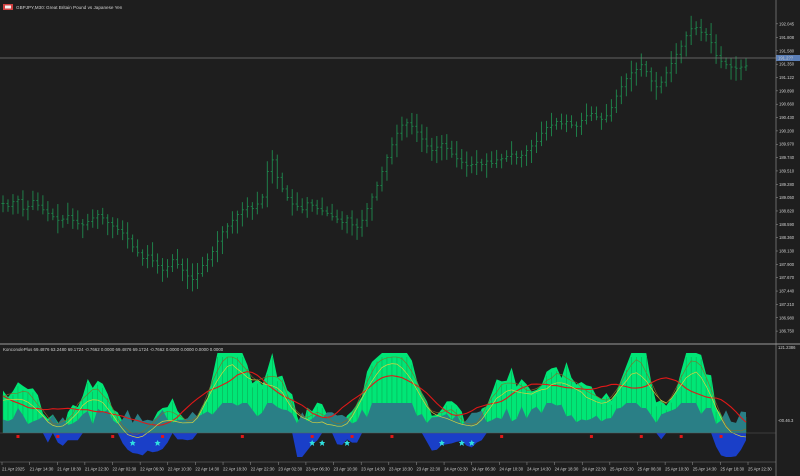 The width and height of the screenshot is (800, 476). Describe the element at coordinates (787, 264) in the screenshot. I see `price-axis-label: 187.900` at that location.